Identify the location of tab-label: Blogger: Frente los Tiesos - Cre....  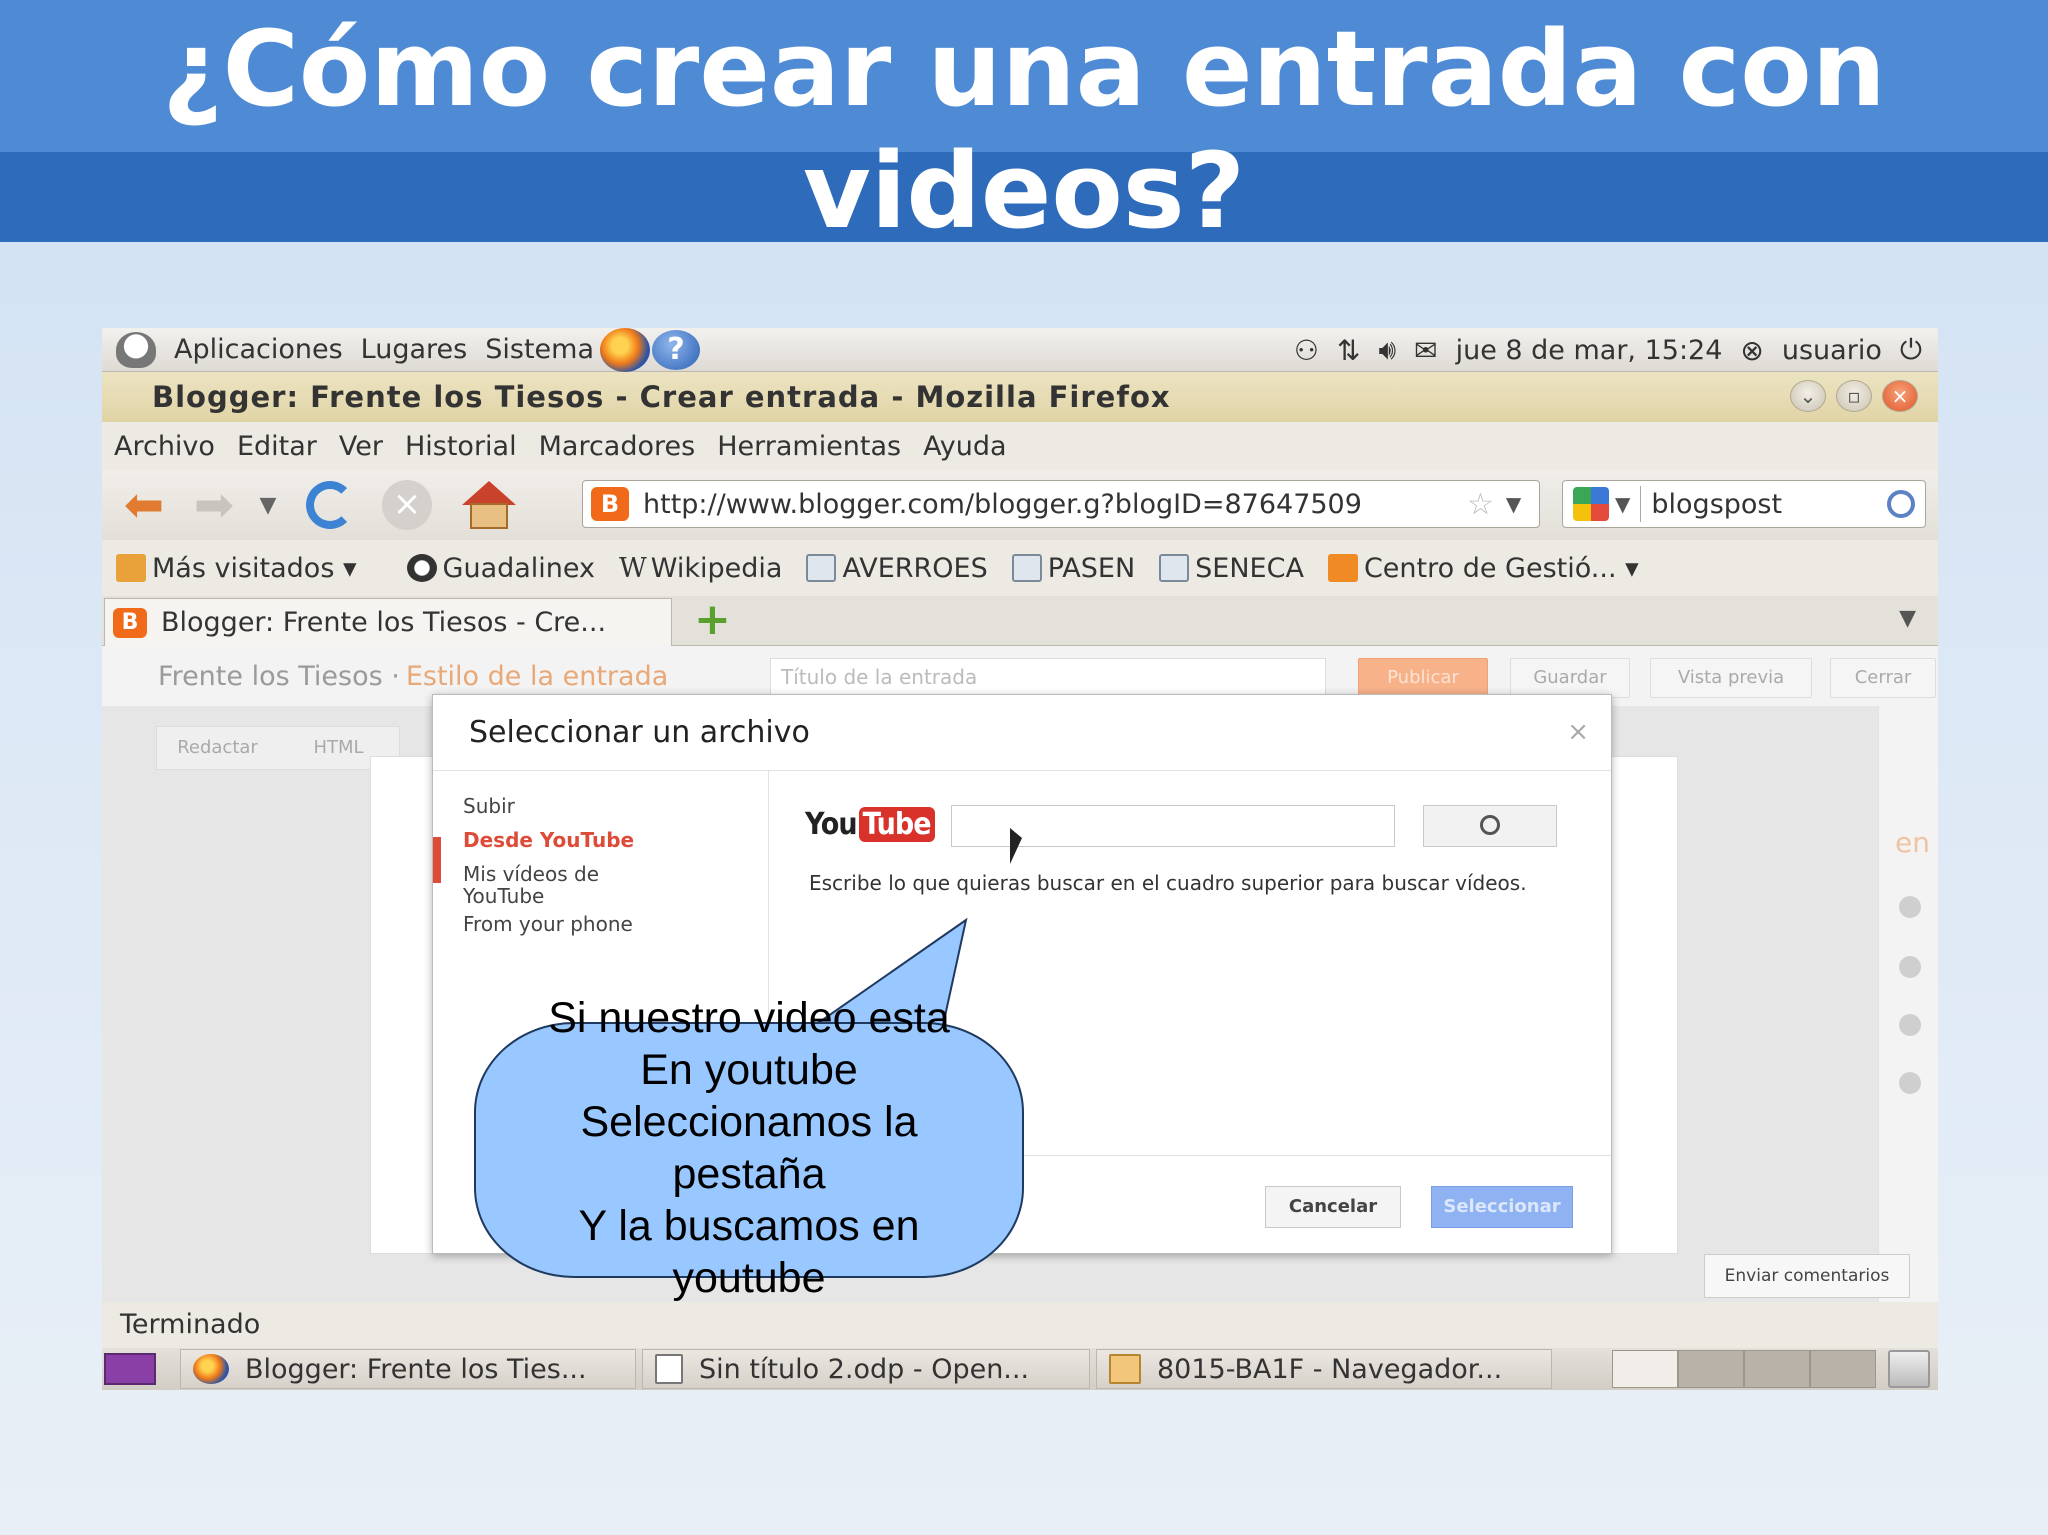
(384, 622).